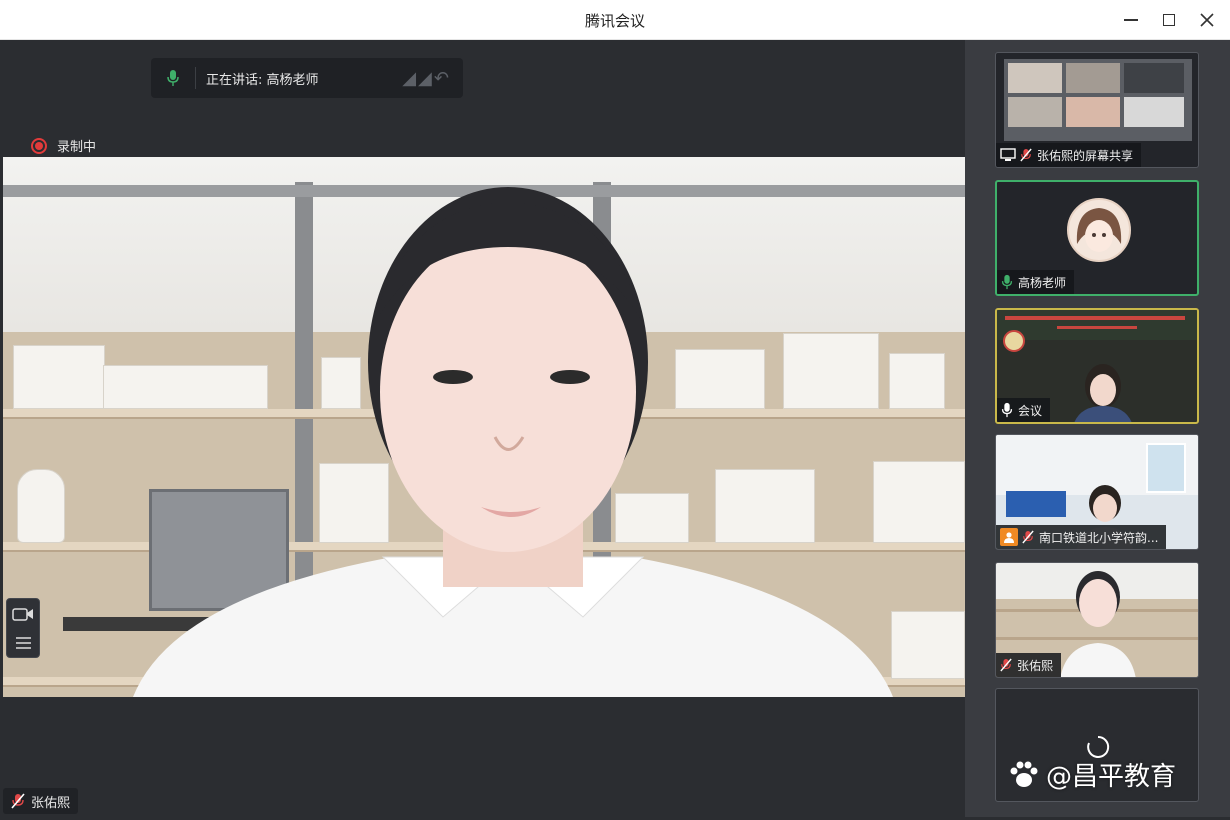 The width and height of the screenshot is (1230, 820). What do you see at coordinates (51, 803) in the screenshot?
I see `main-participant-name: 张佑熙` at bounding box center [51, 803].